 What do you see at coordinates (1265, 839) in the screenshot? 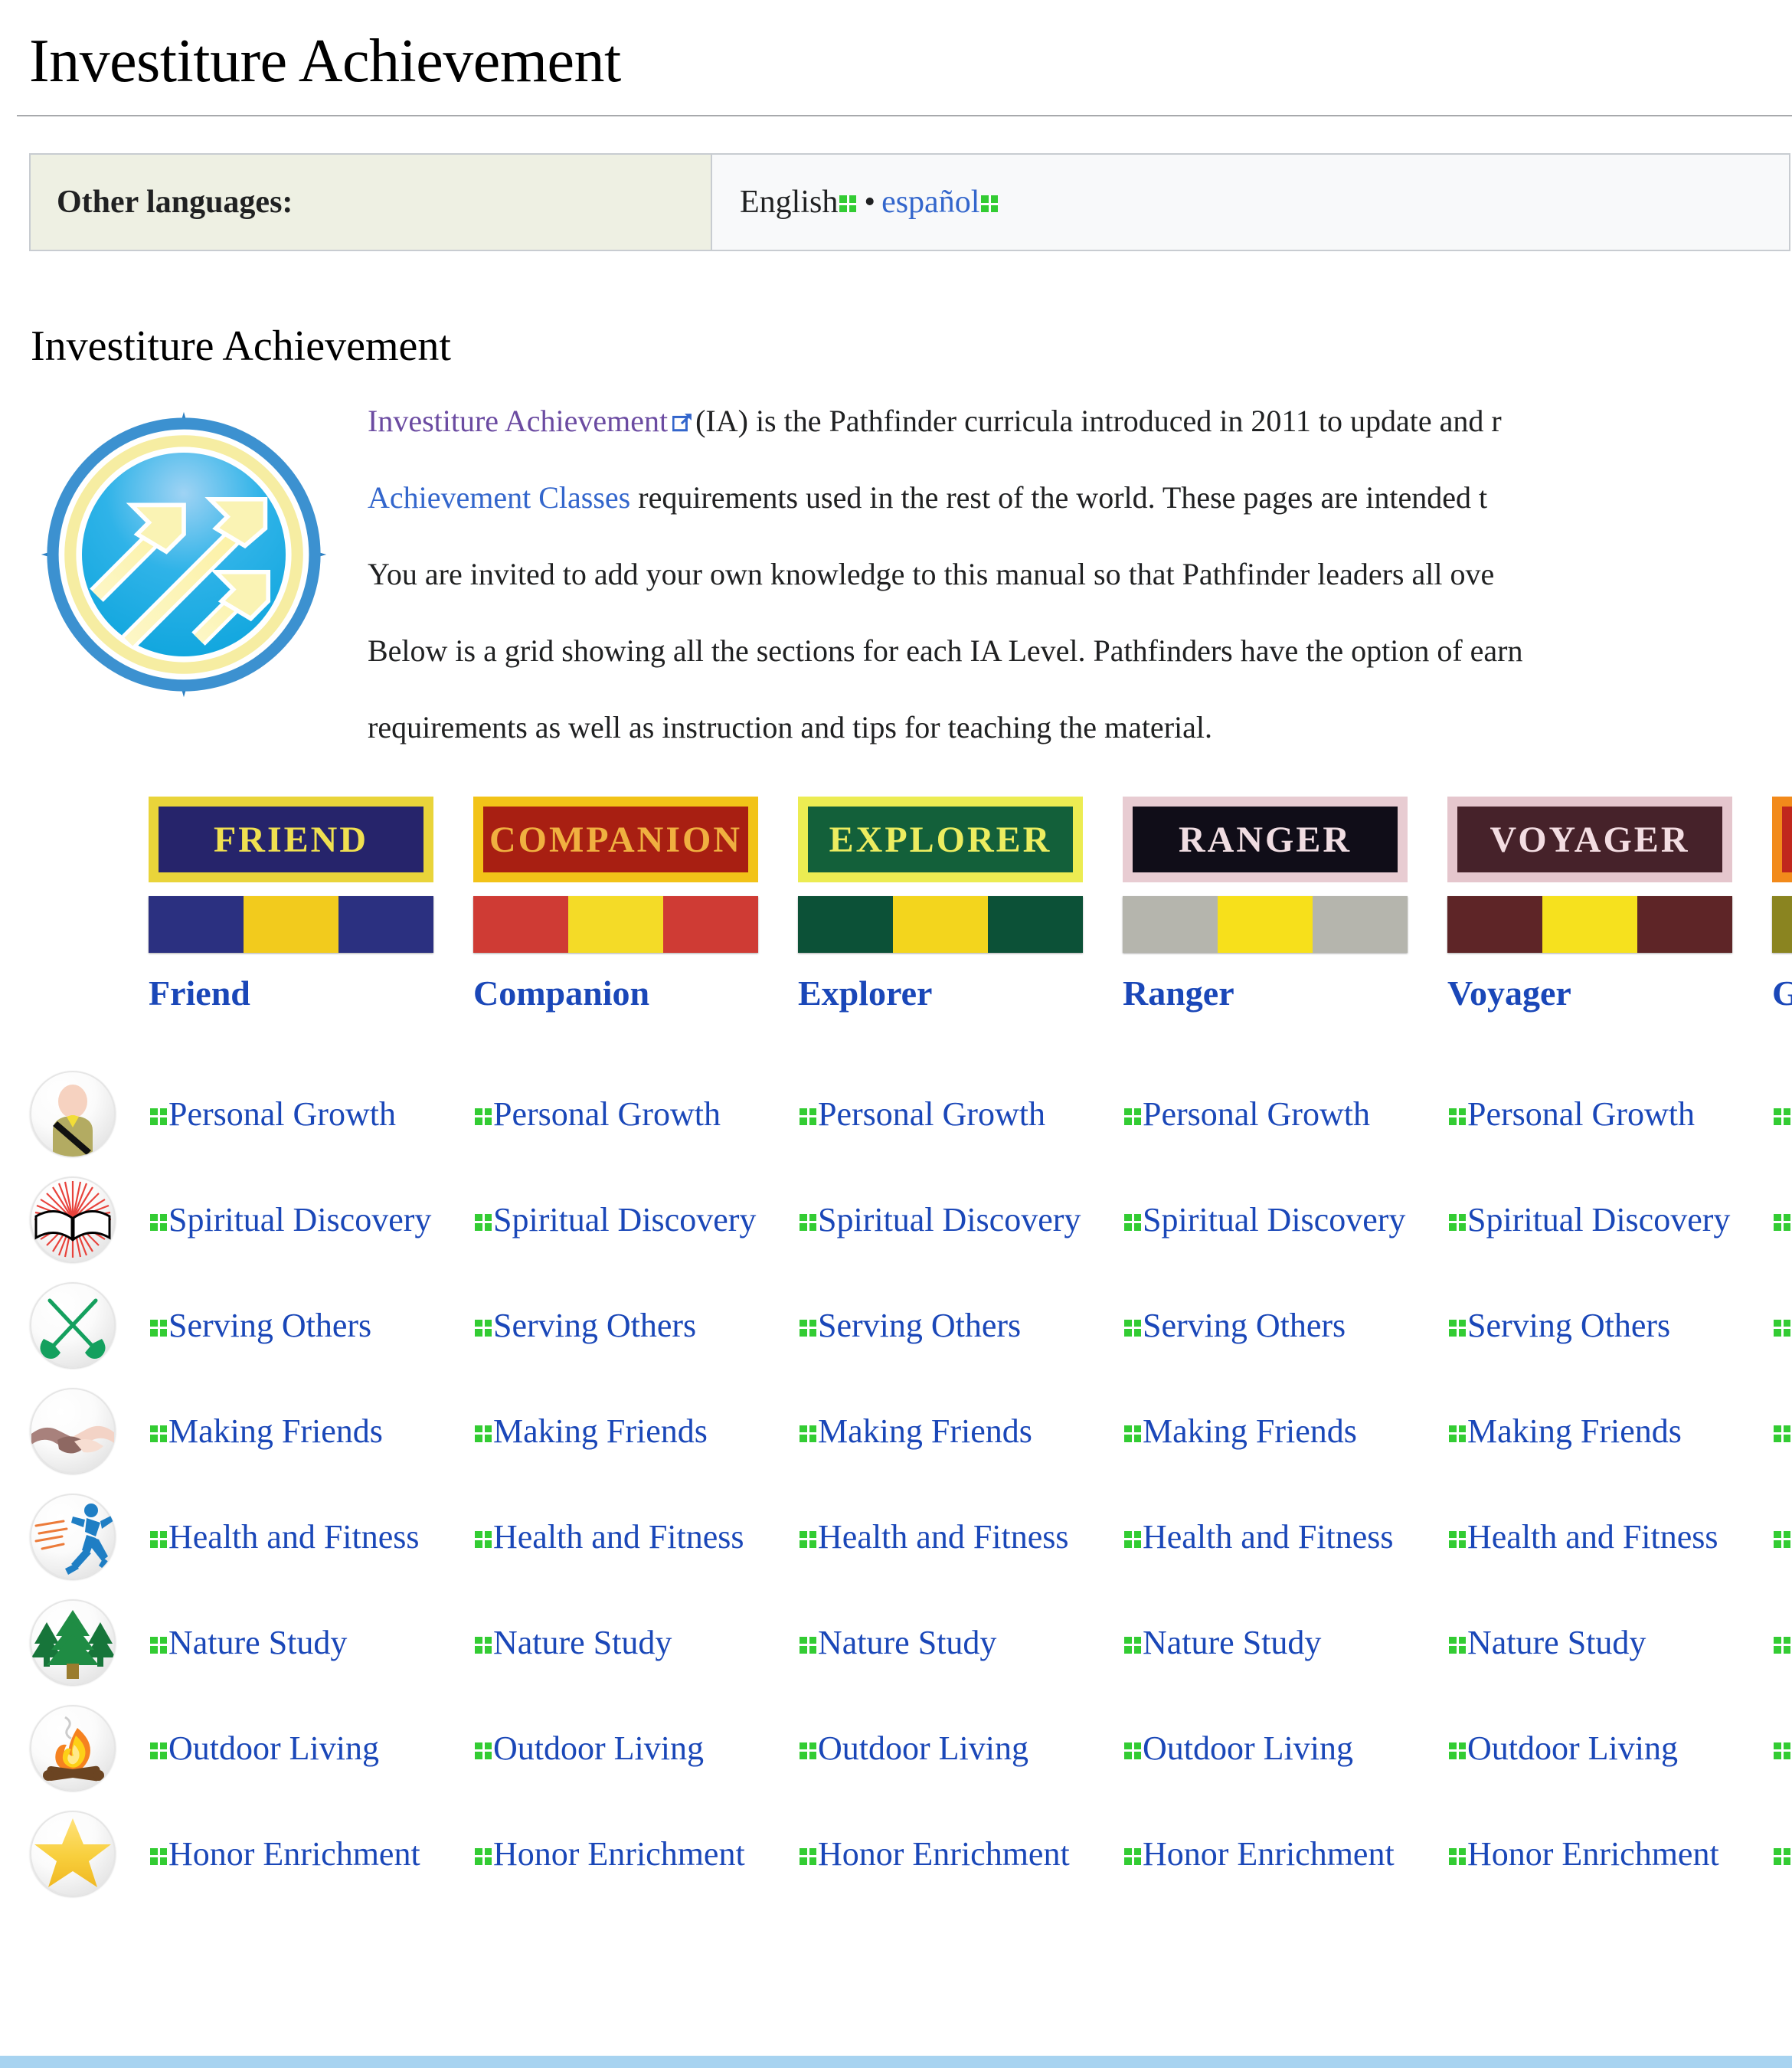
I see `class-badge-ranger: RANGER` at bounding box center [1265, 839].